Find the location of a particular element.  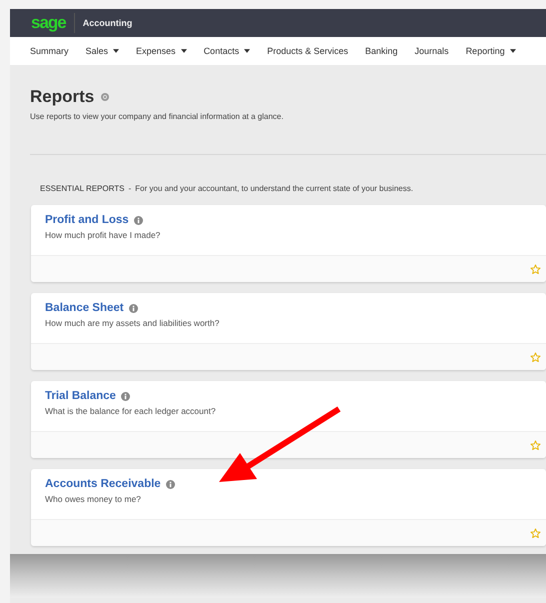

report-description: Who owes money to me? is located at coordinates (93, 499).